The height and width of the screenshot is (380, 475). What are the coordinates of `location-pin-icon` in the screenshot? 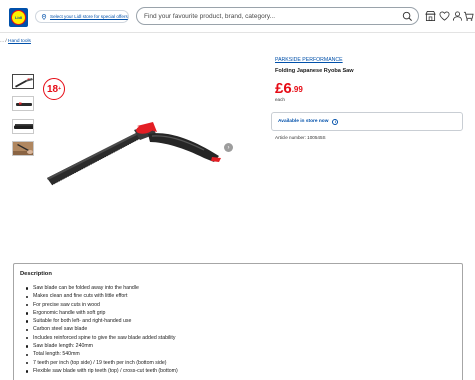 It's located at (44, 16).